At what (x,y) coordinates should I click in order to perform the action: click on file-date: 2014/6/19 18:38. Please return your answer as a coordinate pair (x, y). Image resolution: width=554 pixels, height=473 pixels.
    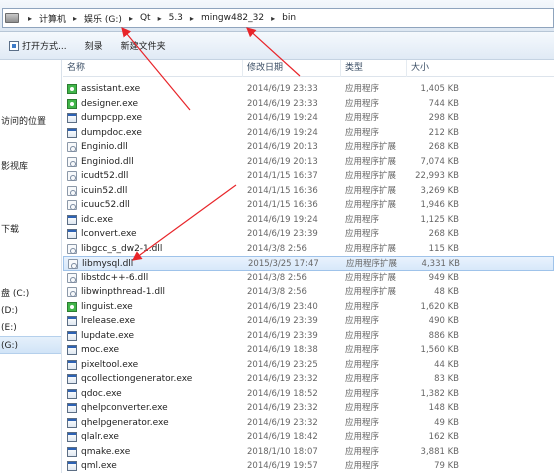
    Looking at the image, I should click on (282, 350).